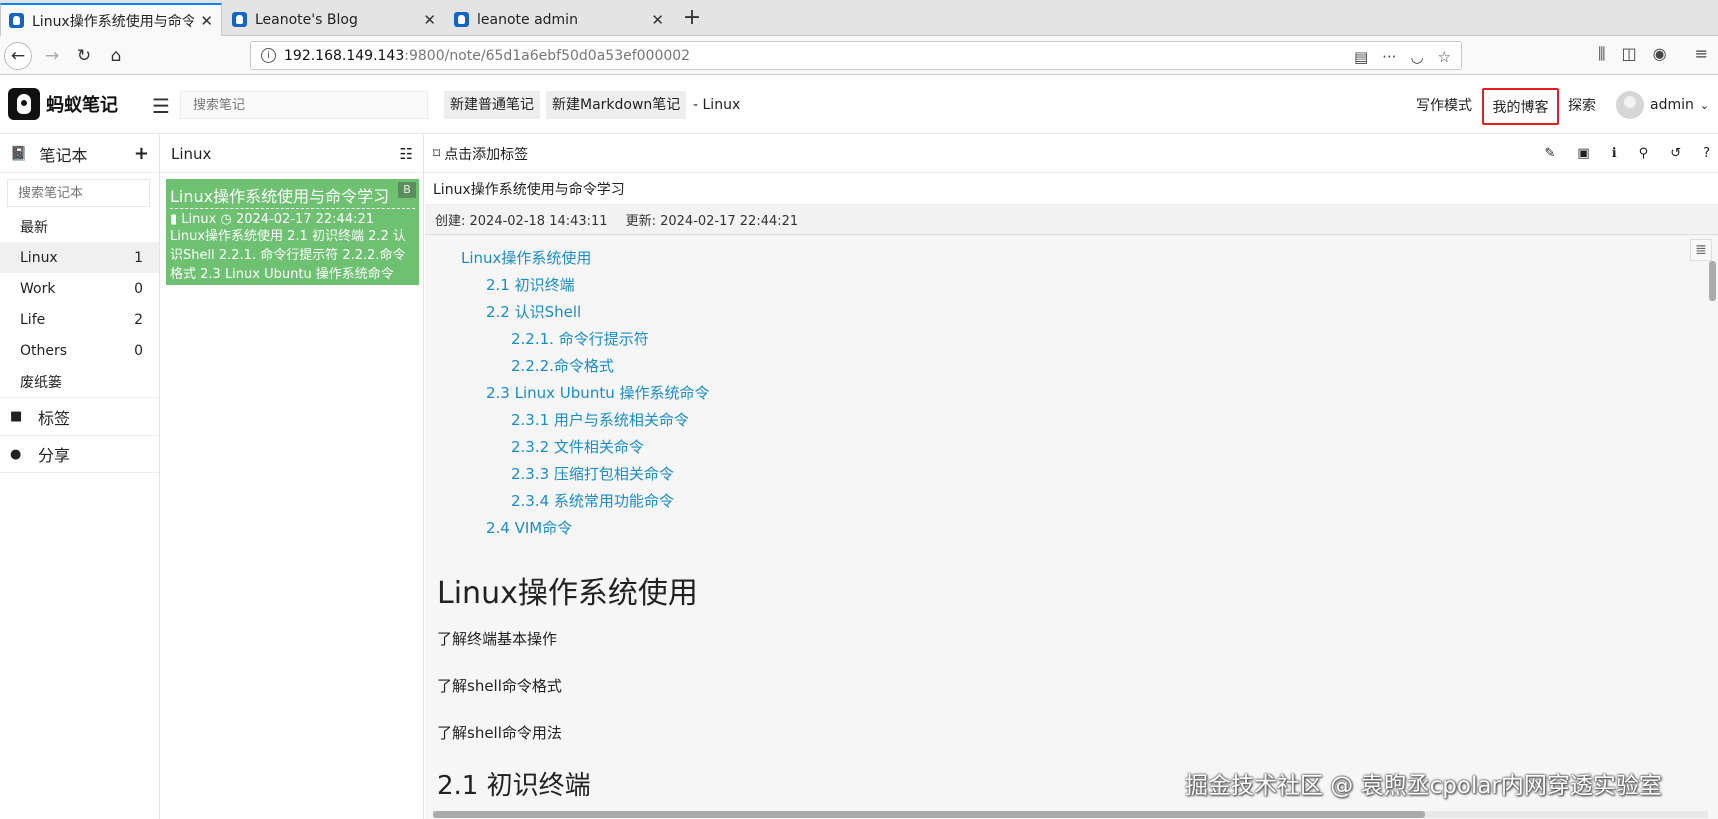 The image size is (1718, 819). What do you see at coordinates (1675, 153) in the screenshot?
I see `history-icon: ↺` at bounding box center [1675, 153].